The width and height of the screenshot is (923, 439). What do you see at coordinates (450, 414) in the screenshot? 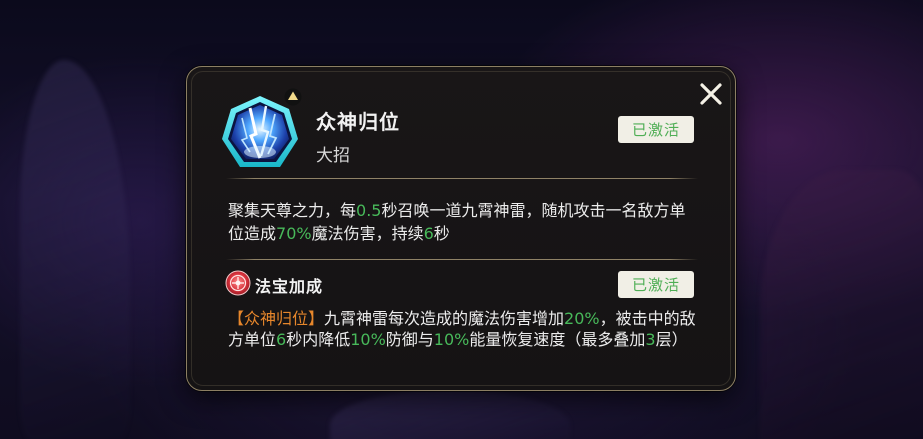
I see `background-rock-bottom` at bounding box center [450, 414].